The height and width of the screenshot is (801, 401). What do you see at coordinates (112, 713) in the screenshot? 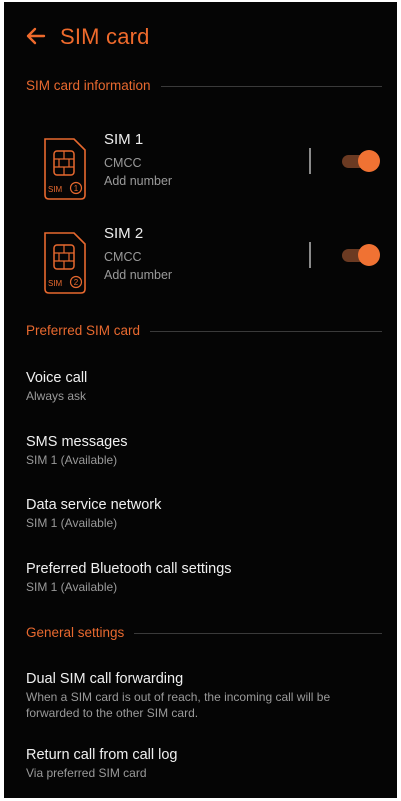
I see `setting-subtitle-line-2: forwarded to the other SIM card.` at bounding box center [112, 713].